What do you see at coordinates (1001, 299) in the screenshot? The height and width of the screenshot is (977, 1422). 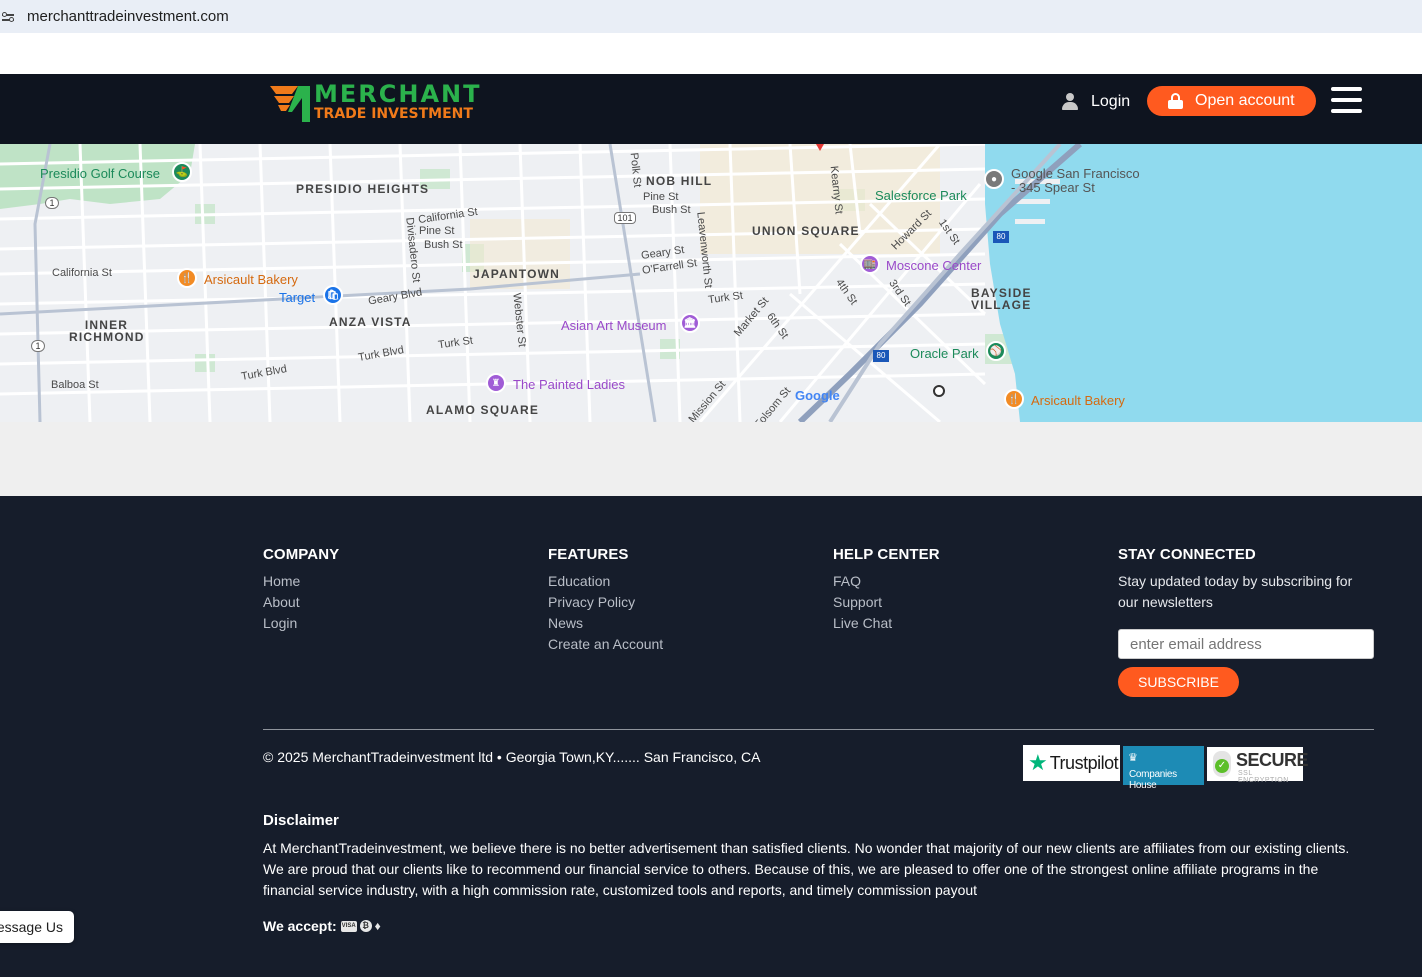 I see `map-label-bayside-village: BAYSIDE VILLAGE` at bounding box center [1001, 299].